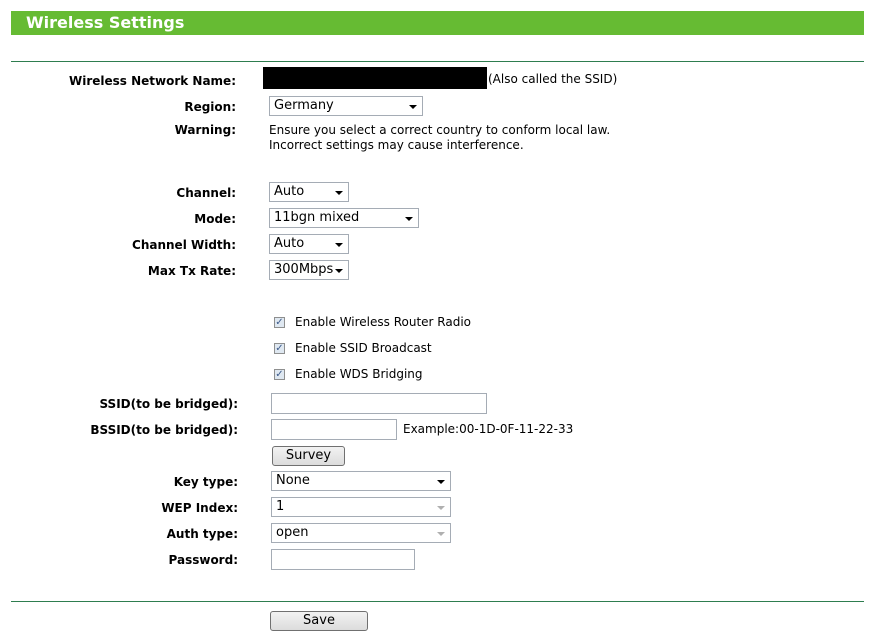 The image size is (875, 644). What do you see at coordinates (488, 429) in the screenshot?
I see `bssid-example: Example:00-1D-0F-11-22-33` at bounding box center [488, 429].